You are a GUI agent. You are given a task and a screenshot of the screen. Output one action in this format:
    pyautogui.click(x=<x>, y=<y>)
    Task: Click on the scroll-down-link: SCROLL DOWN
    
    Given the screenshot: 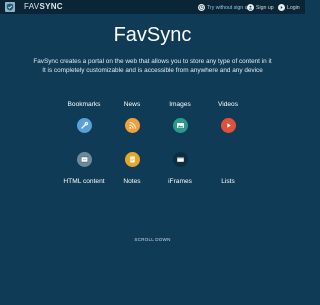 What is the action you would take?
    pyautogui.click(x=152, y=239)
    